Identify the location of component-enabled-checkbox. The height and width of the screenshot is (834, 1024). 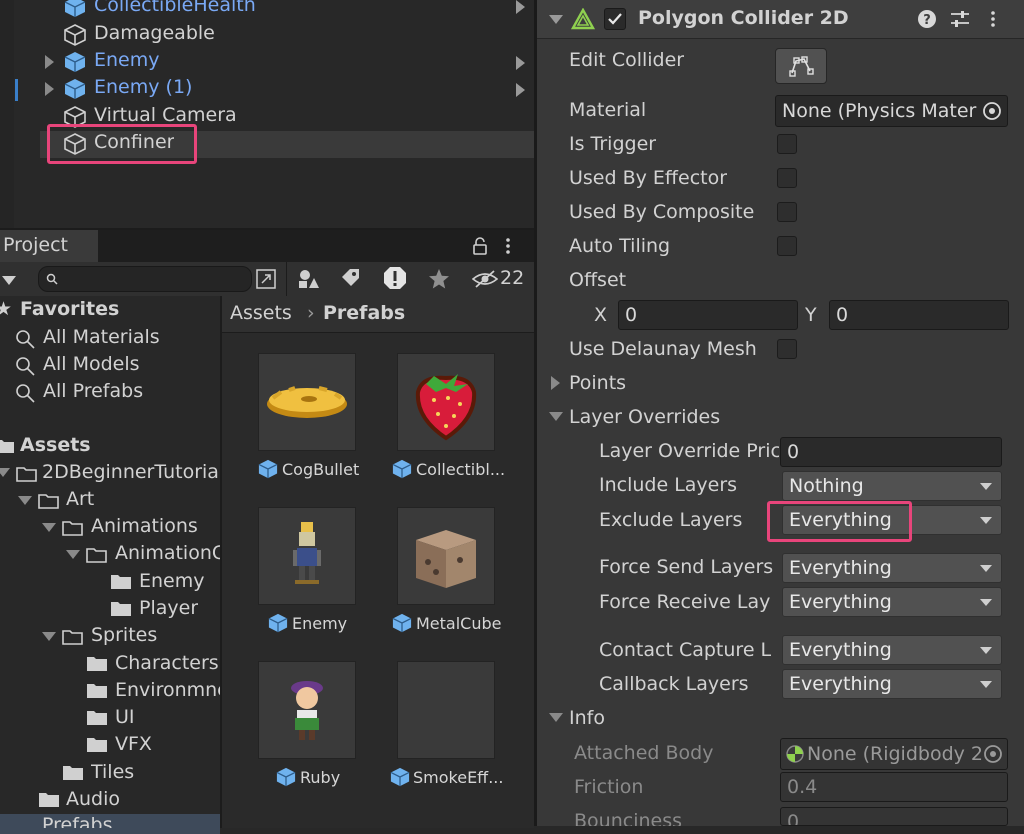
(615, 19).